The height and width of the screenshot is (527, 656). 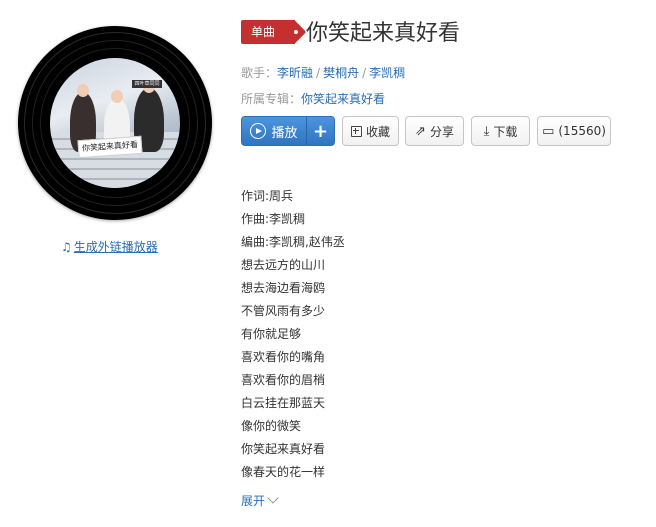 I want to click on collect-label: 收藏, so click(x=377, y=131).